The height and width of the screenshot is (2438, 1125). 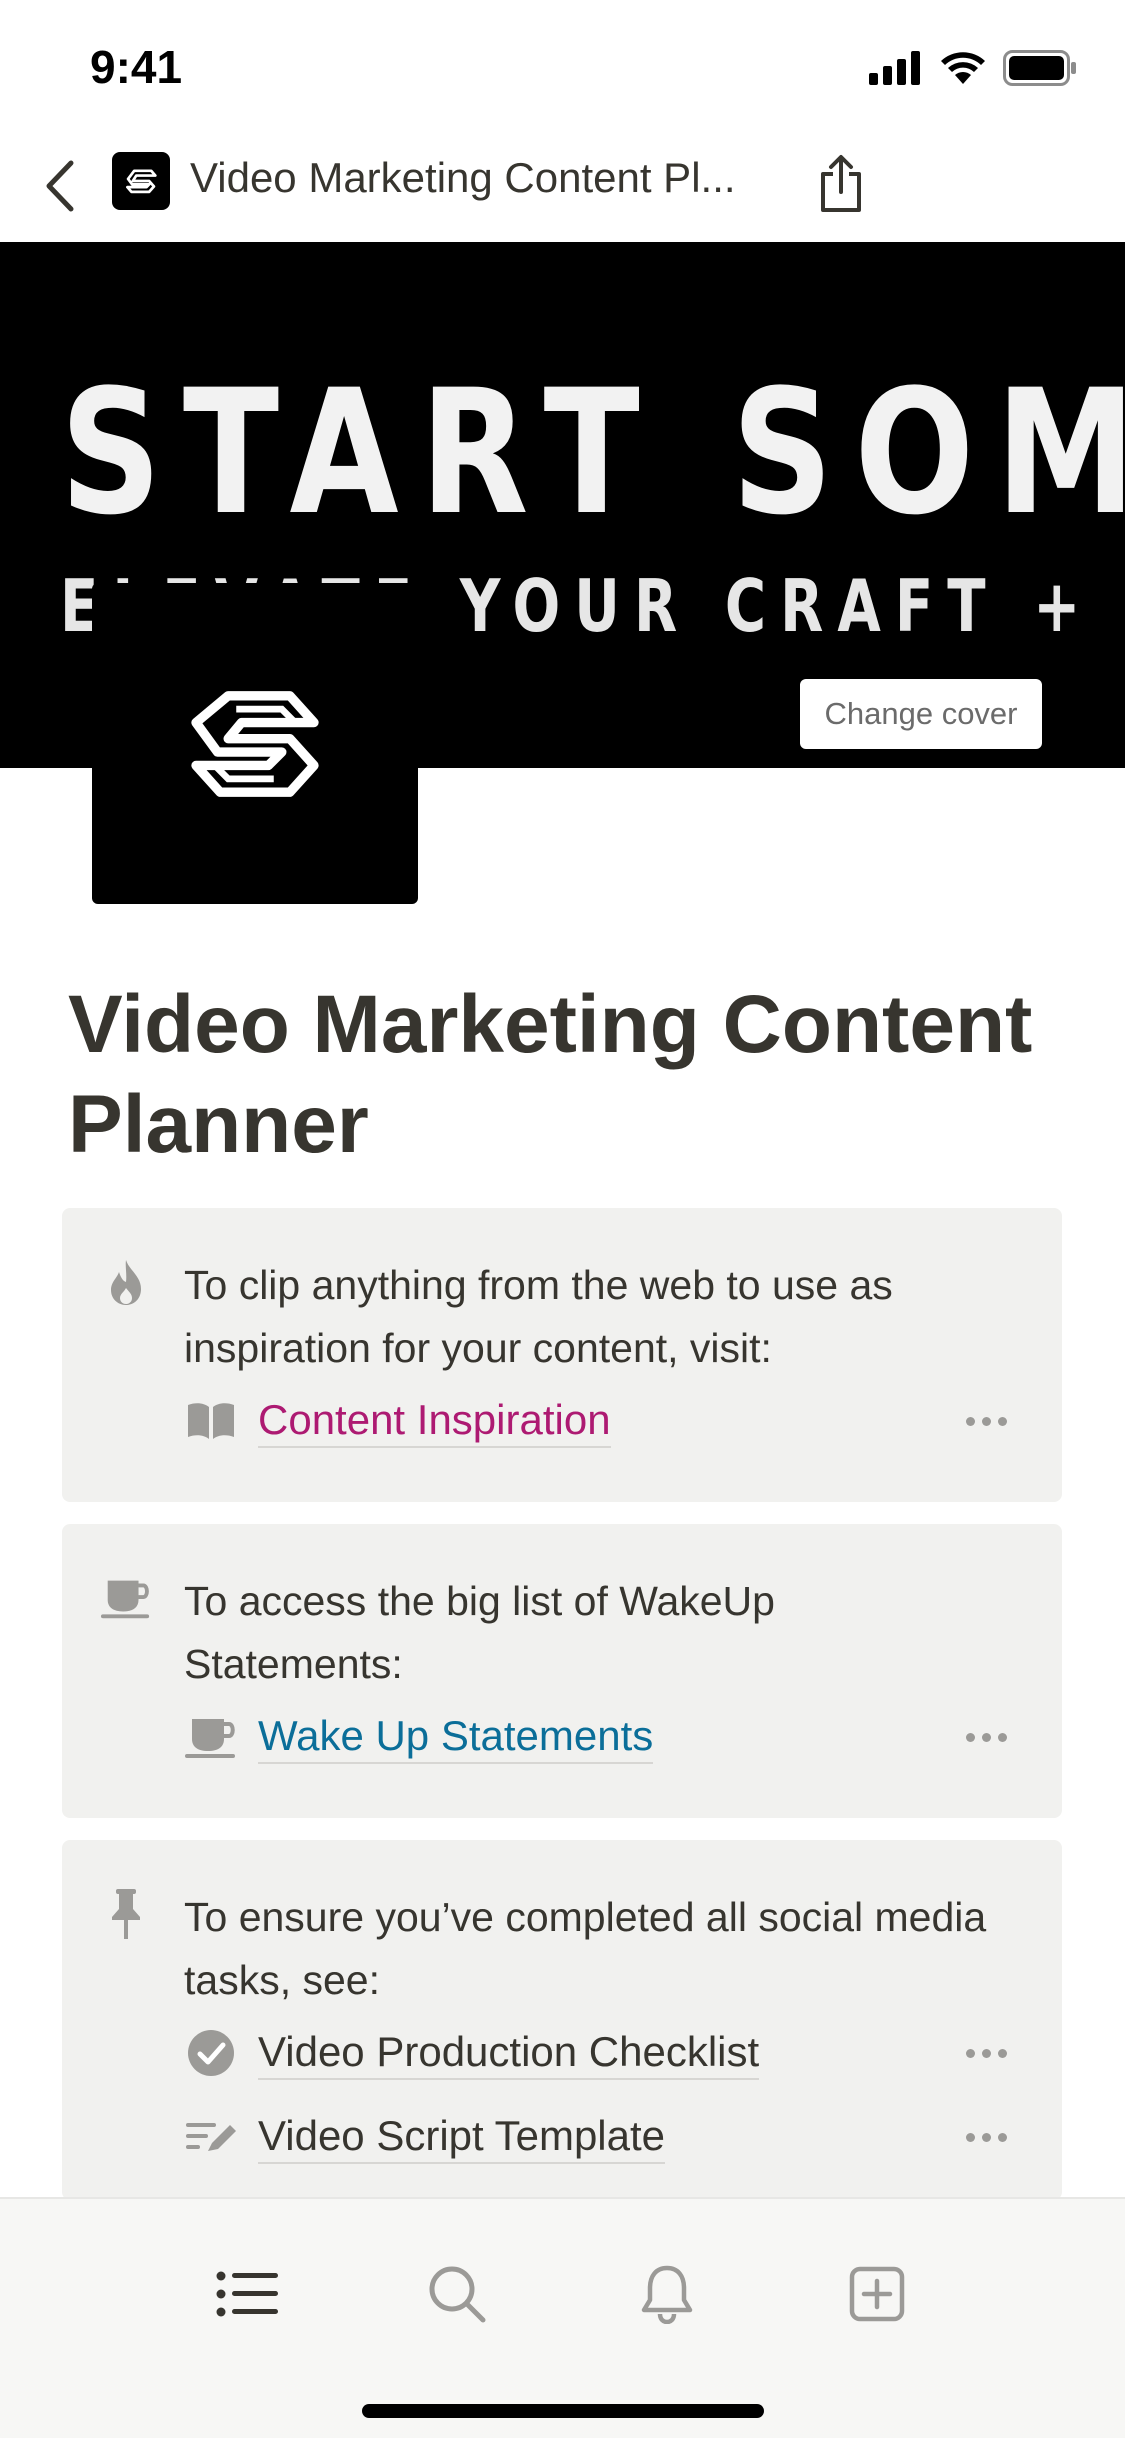 I want to click on page-icon, so click(x=255, y=743).